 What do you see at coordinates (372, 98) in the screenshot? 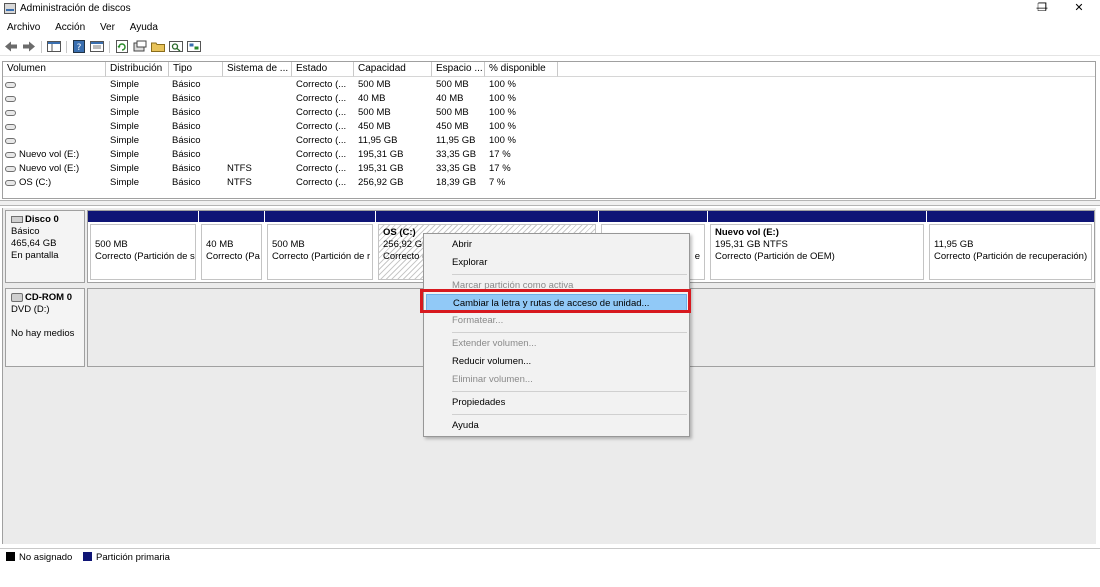
I see `cell-capacidad: 40 MB` at bounding box center [372, 98].